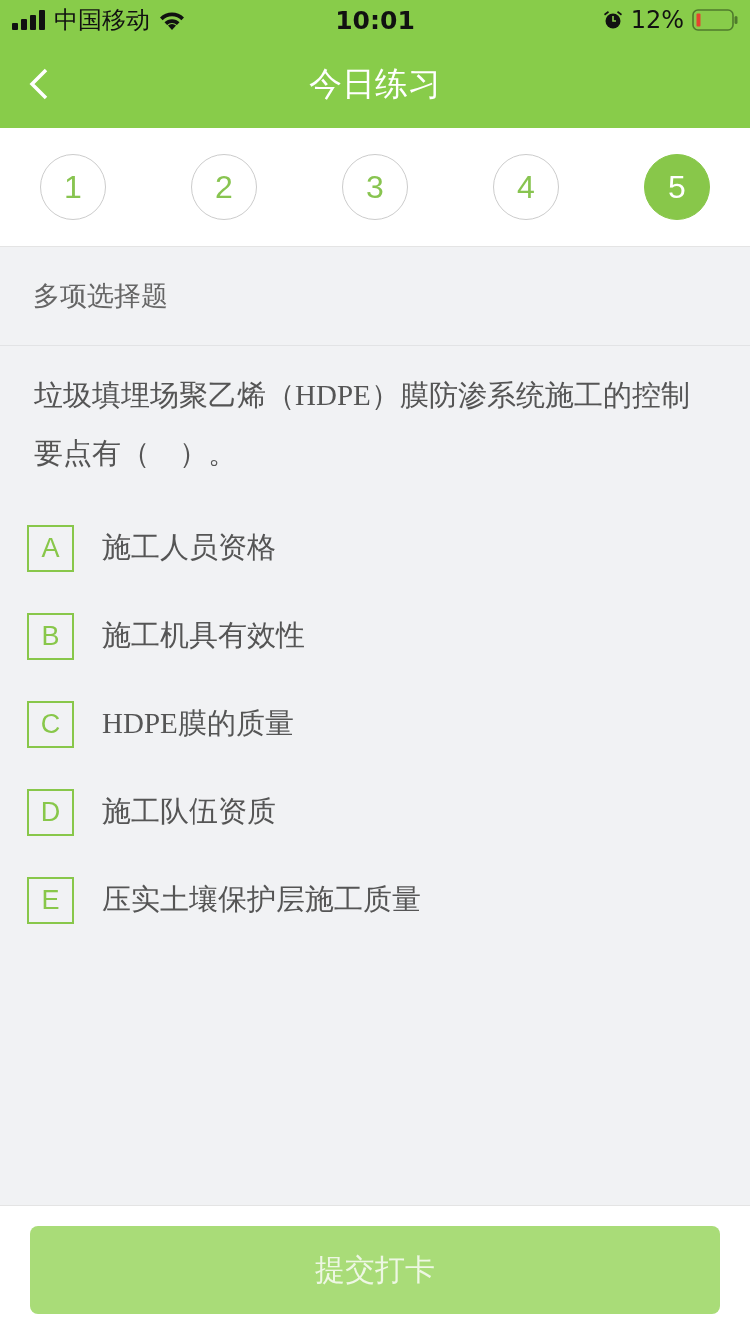 The width and height of the screenshot is (750, 1334). Describe the element at coordinates (102, 20) in the screenshot. I see `carrier-name: 中国移动` at that location.